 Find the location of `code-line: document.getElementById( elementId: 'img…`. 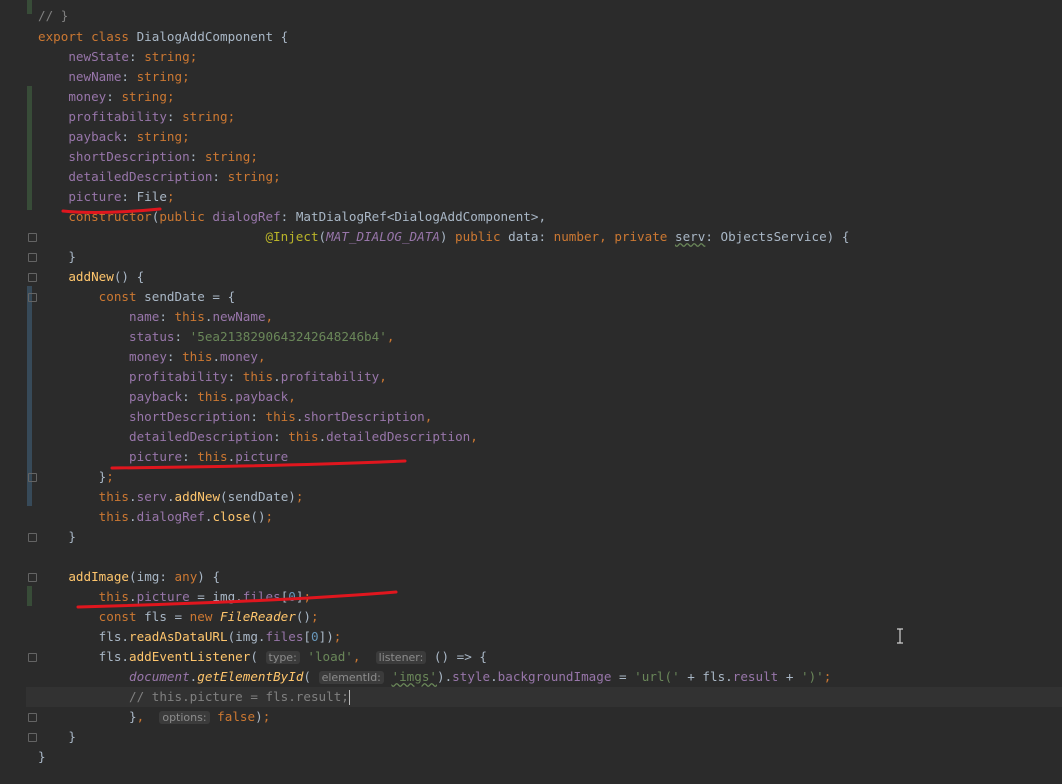

code-line: document.getElementById( elementId: 'img… is located at coordinates (480, 676).